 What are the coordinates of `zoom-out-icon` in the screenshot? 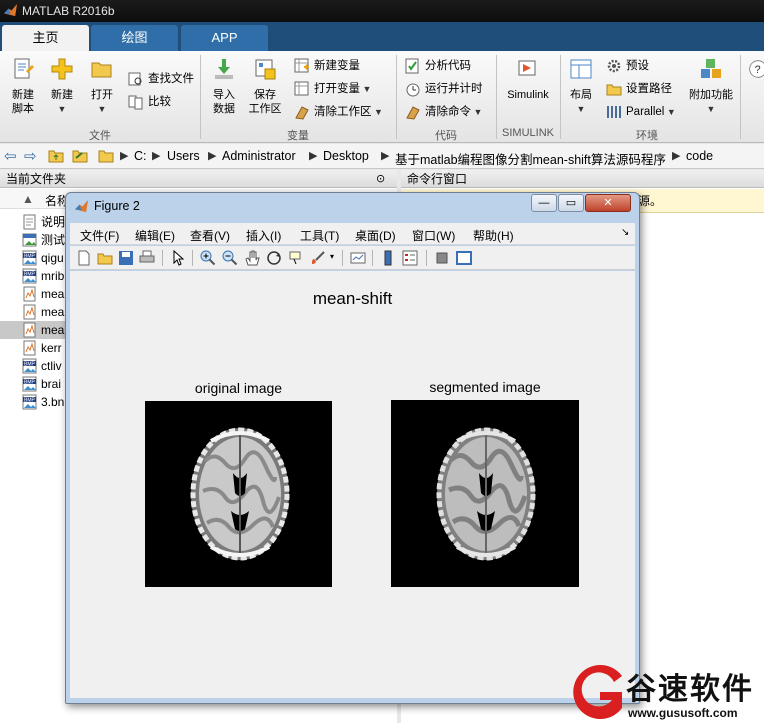 It's located at (230, 258).